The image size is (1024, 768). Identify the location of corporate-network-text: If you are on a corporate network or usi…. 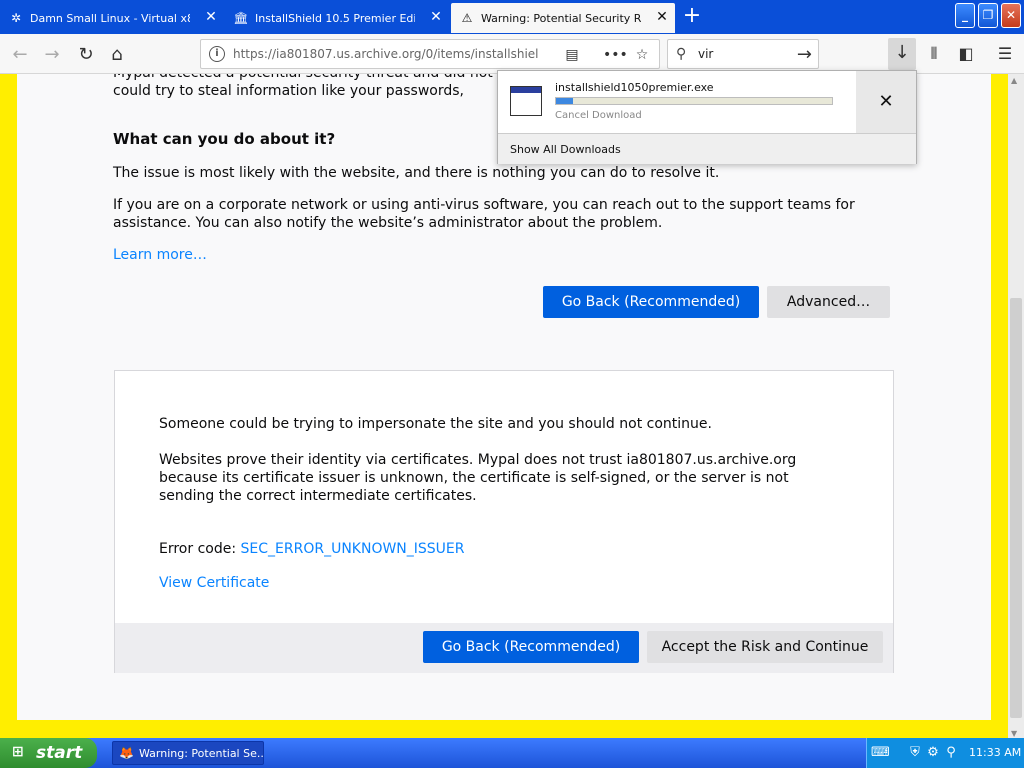
(484, 214).